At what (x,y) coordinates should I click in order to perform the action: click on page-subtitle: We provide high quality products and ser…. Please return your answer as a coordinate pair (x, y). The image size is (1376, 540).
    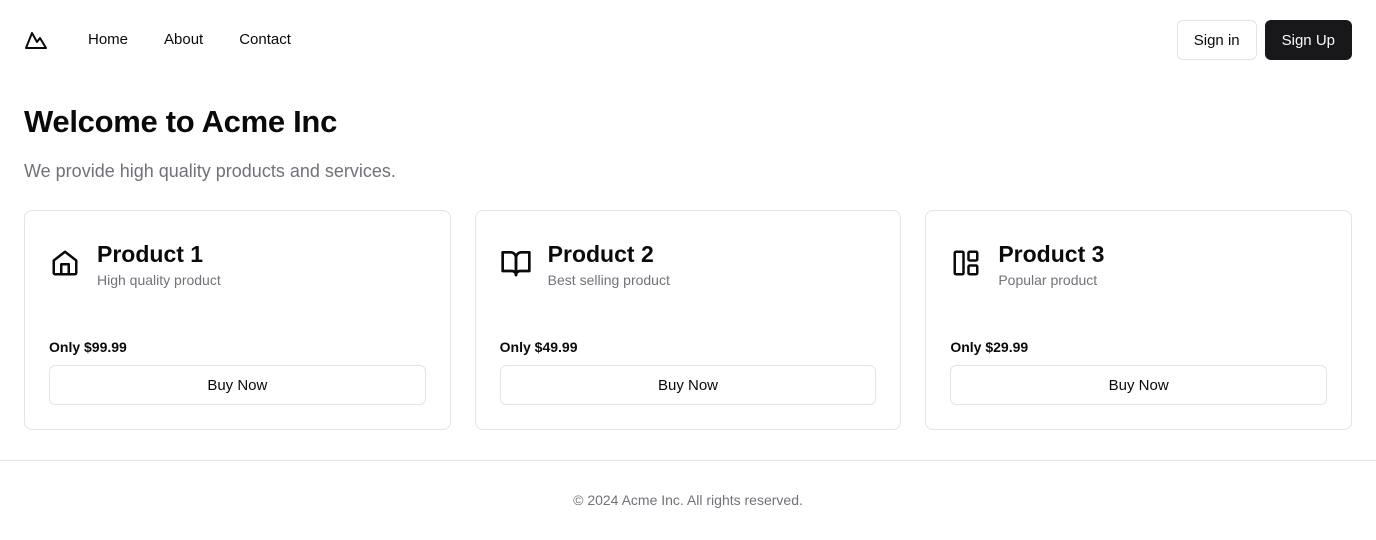
    Looking at the image, I should click on (210, 171).